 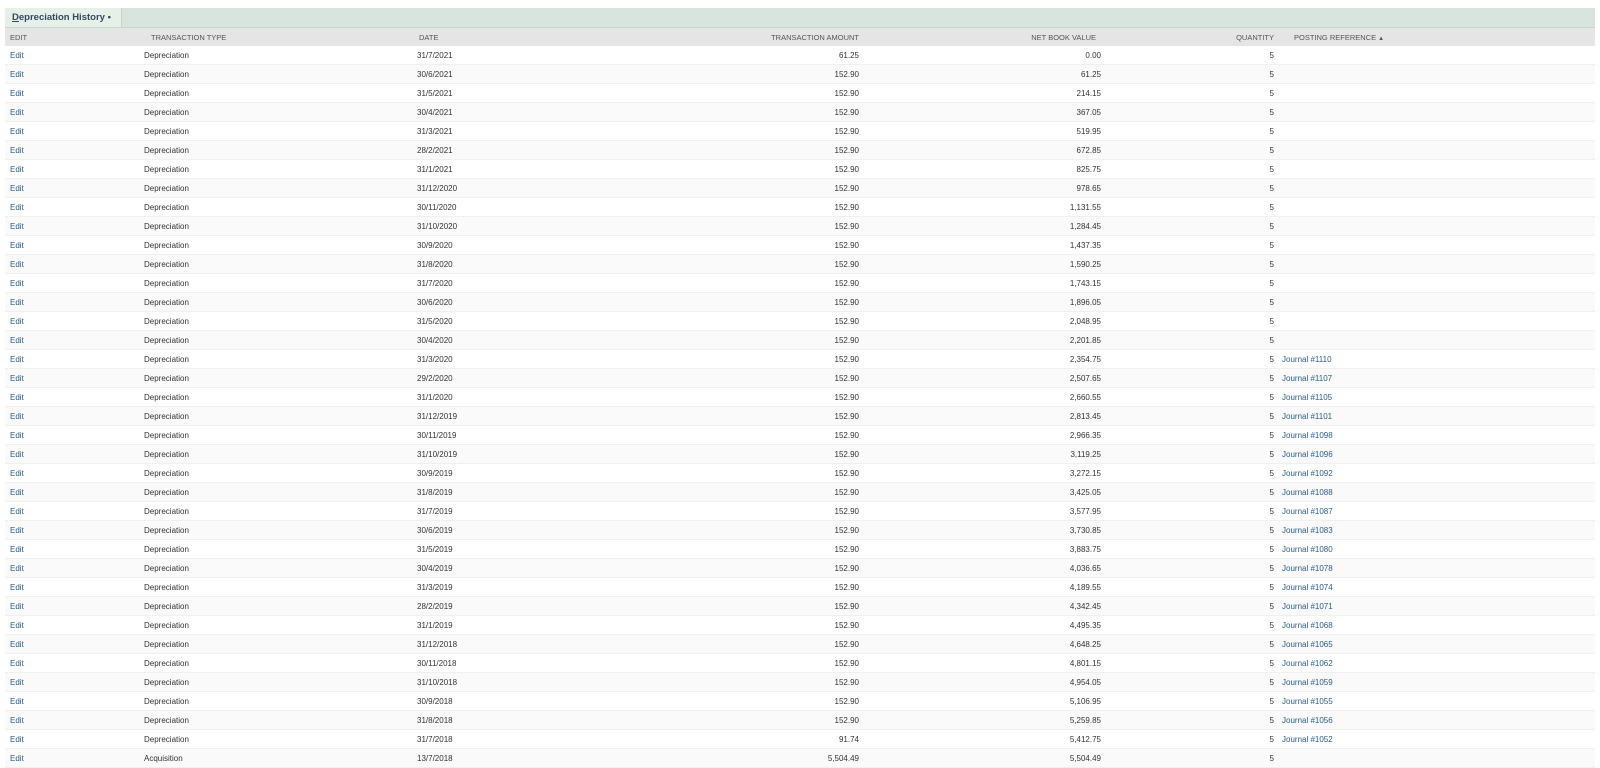 What do you see at coordinates (1434, 568) in the screenshot?
I see `posting-reference-link: Journal #1078` at bounding box center [1434, 568].